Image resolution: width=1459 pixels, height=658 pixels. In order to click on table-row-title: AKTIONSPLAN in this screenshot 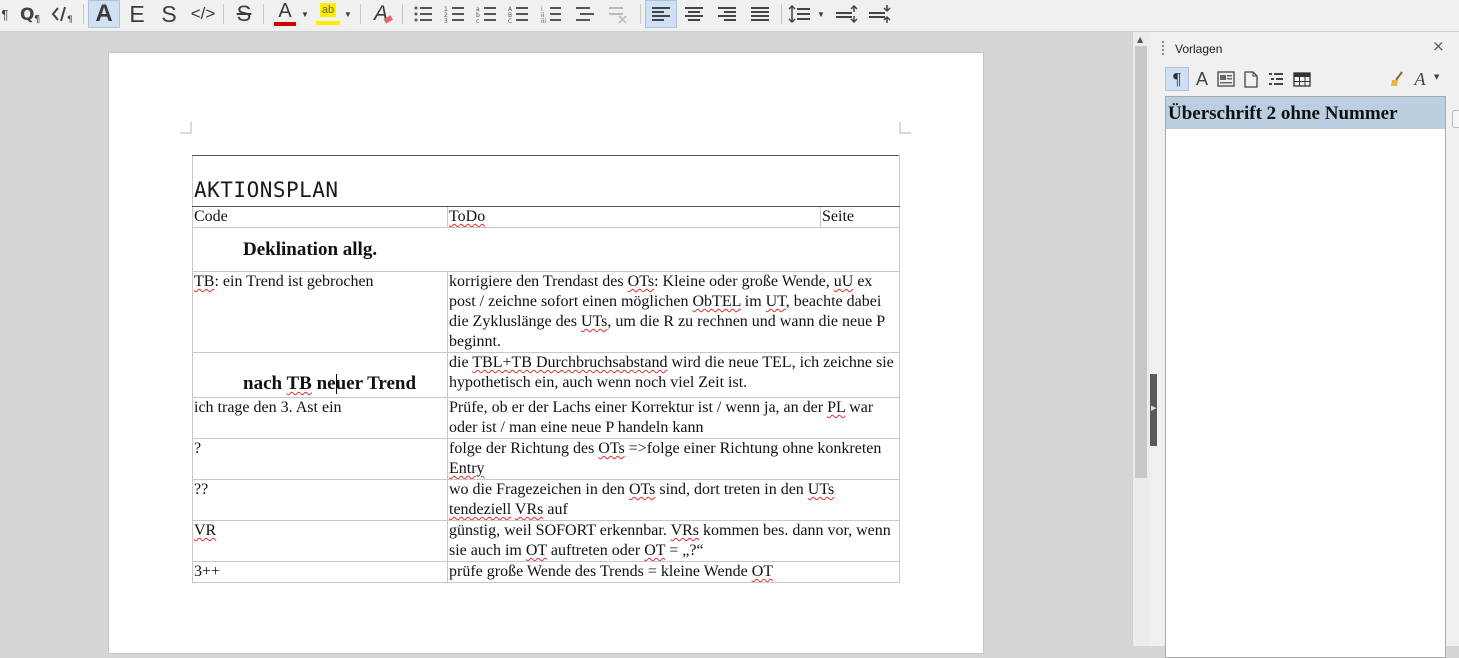, I will do `click(546, 181)`.